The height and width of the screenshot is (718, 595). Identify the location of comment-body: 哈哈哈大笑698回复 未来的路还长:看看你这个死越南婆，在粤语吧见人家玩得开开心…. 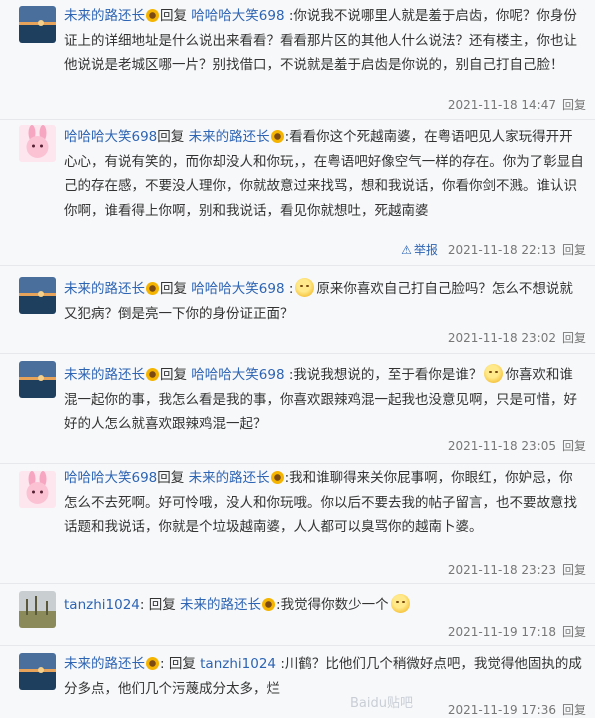
(324, 174).